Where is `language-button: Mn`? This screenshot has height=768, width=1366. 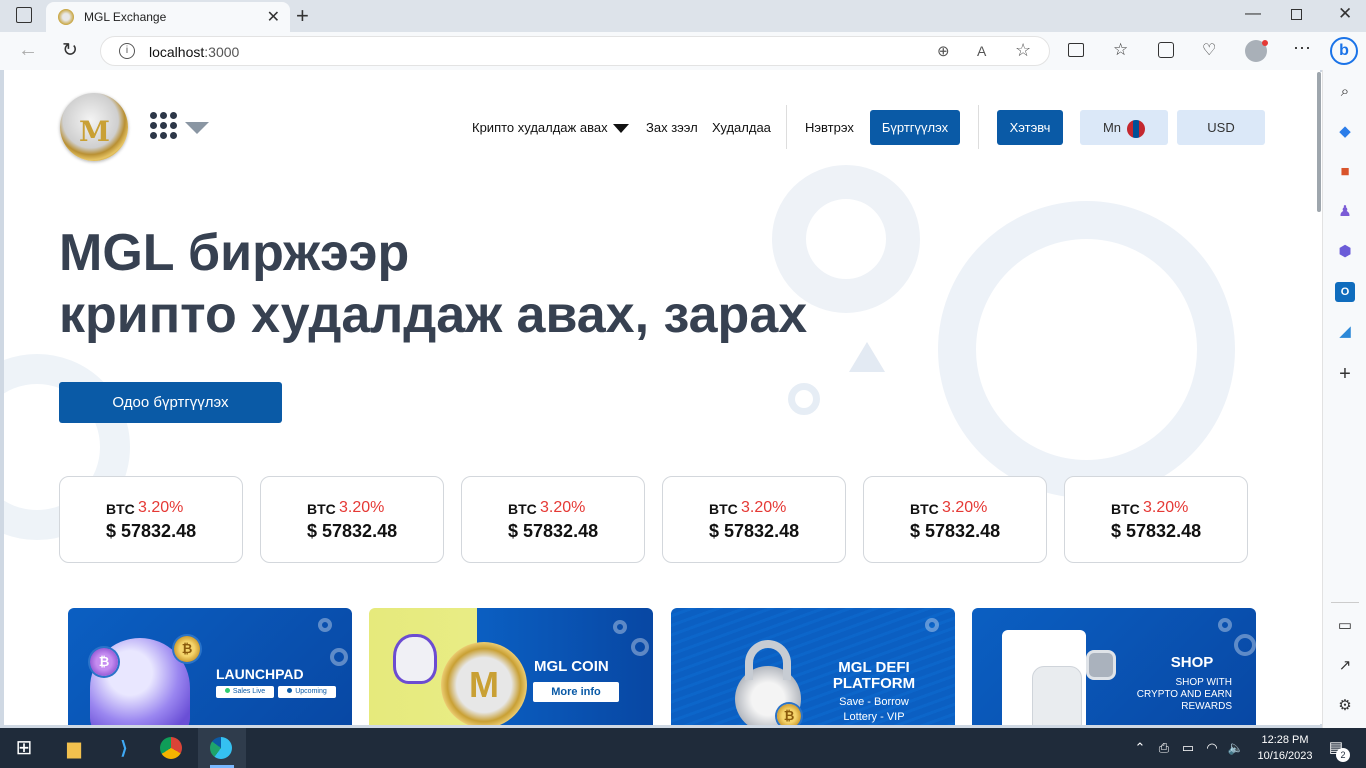
language-button: Mn is located at coordinates (1124, 127).